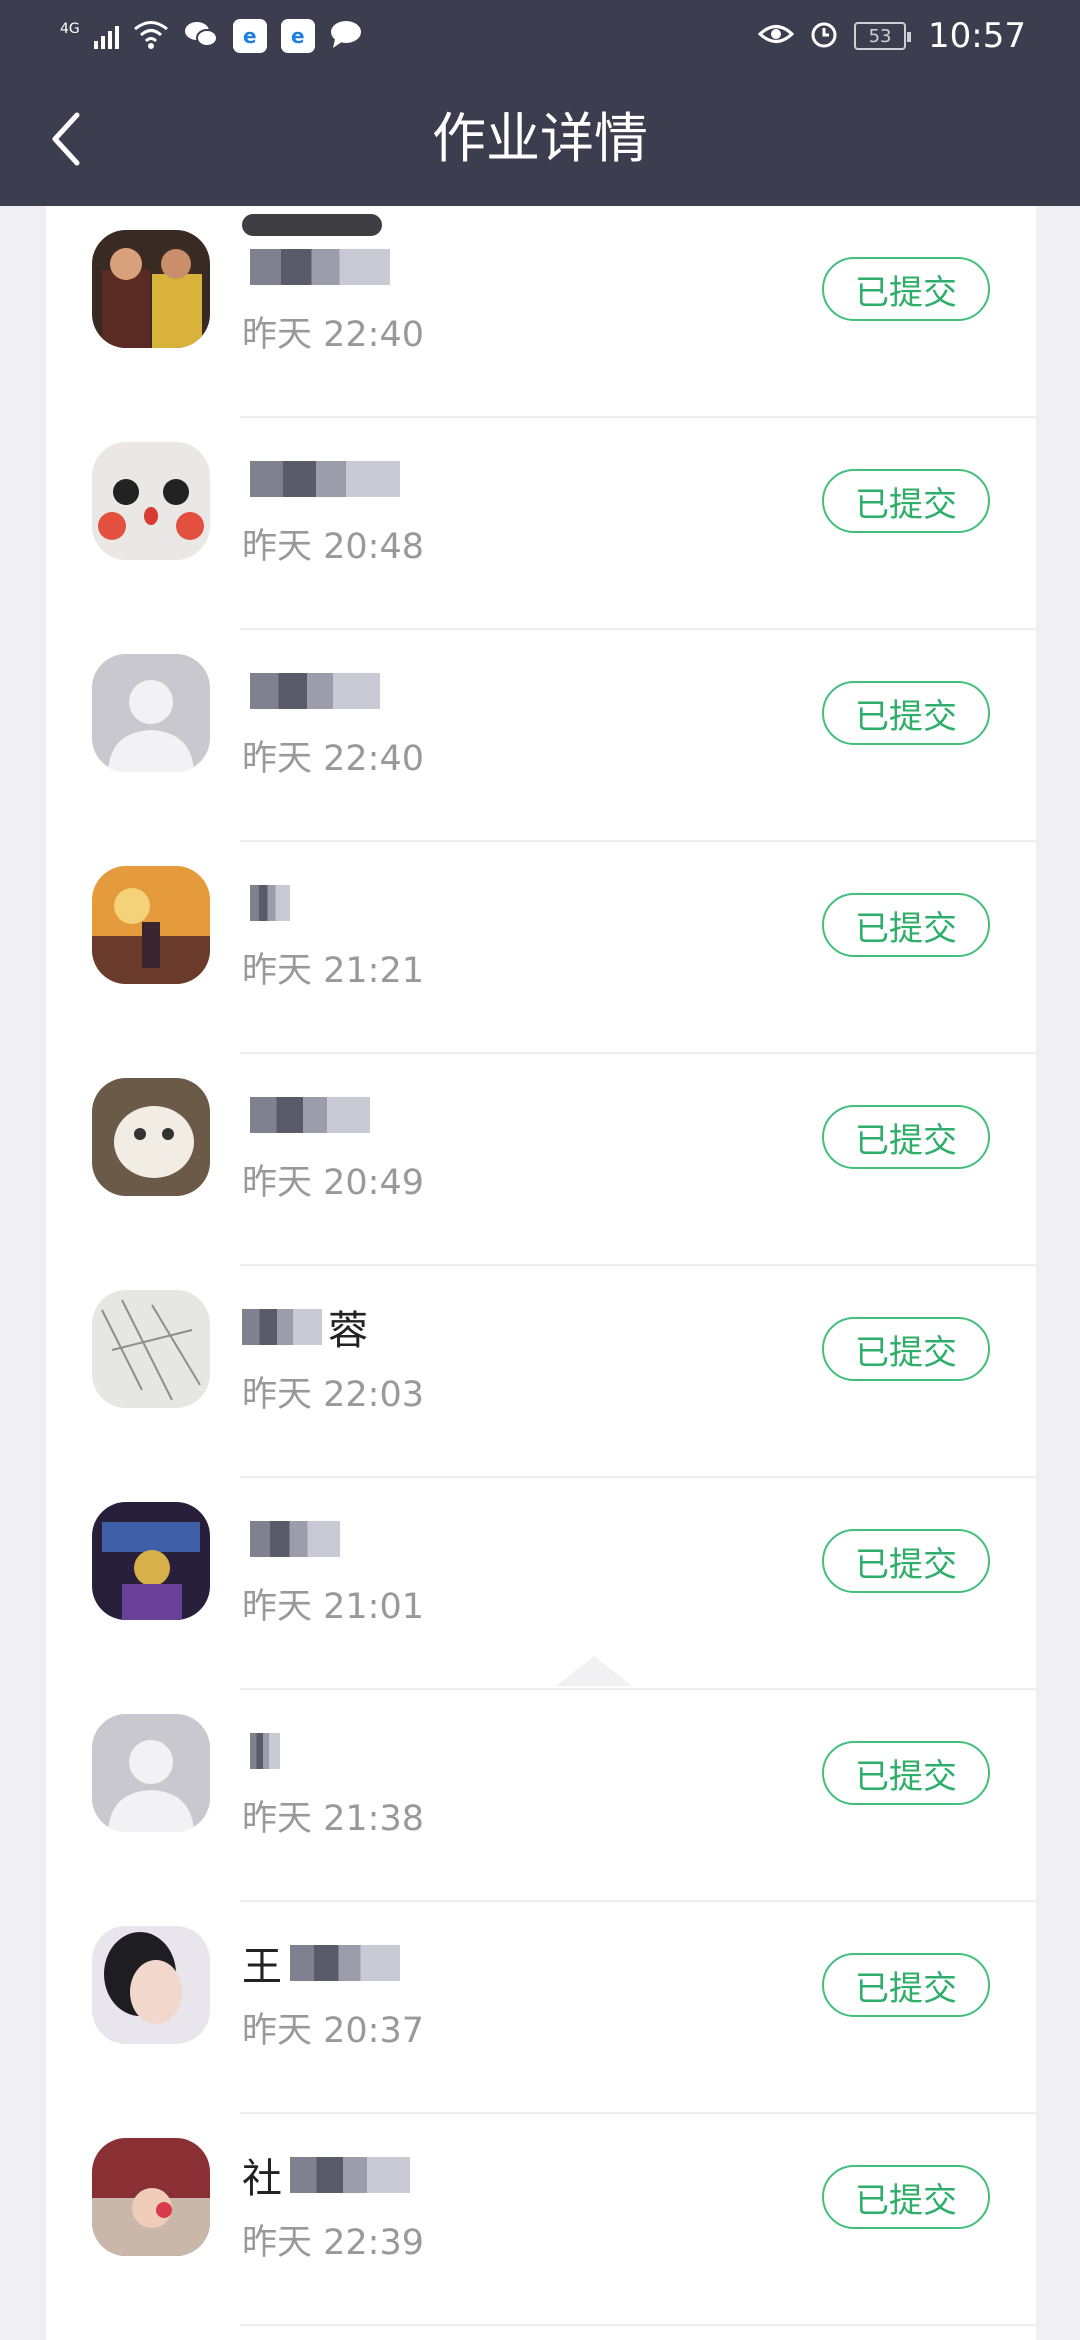  I want to click on list-item: 蓉 昨天 22:03 已提交, so click(541, 1372).